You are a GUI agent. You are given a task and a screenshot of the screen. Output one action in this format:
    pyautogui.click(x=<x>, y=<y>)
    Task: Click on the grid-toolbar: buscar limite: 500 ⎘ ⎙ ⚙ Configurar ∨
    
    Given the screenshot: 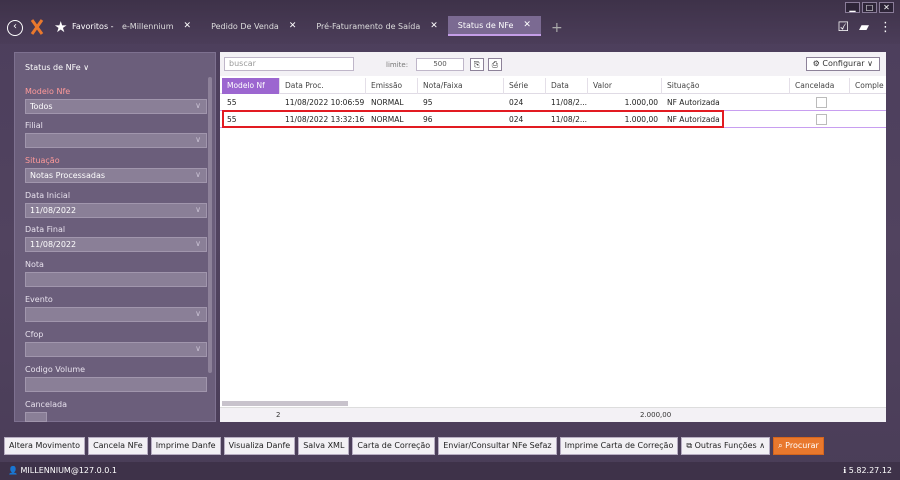 What is the action you would take?
    pyautogui.click(x=553, y=64)
    